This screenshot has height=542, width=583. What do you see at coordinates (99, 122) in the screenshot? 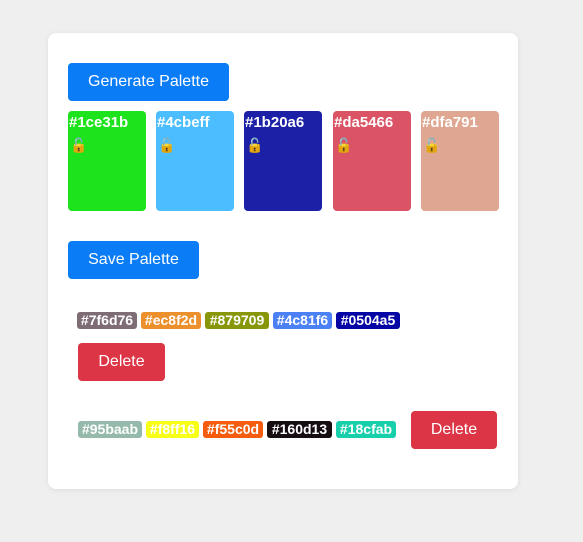
I see `swatch-hex-label: #1ce31b` at bounding box center [99, 122].